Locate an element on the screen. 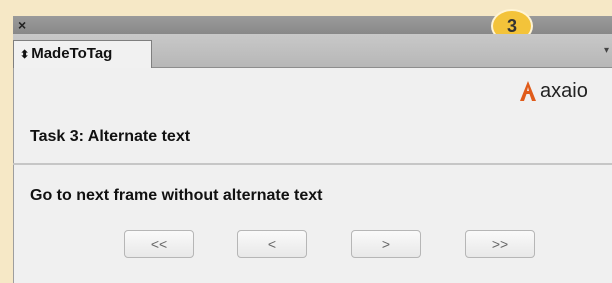 The width and height of the screenshot is (612, 283). axaio-logo: axaio is located at coordinates (553, 91).